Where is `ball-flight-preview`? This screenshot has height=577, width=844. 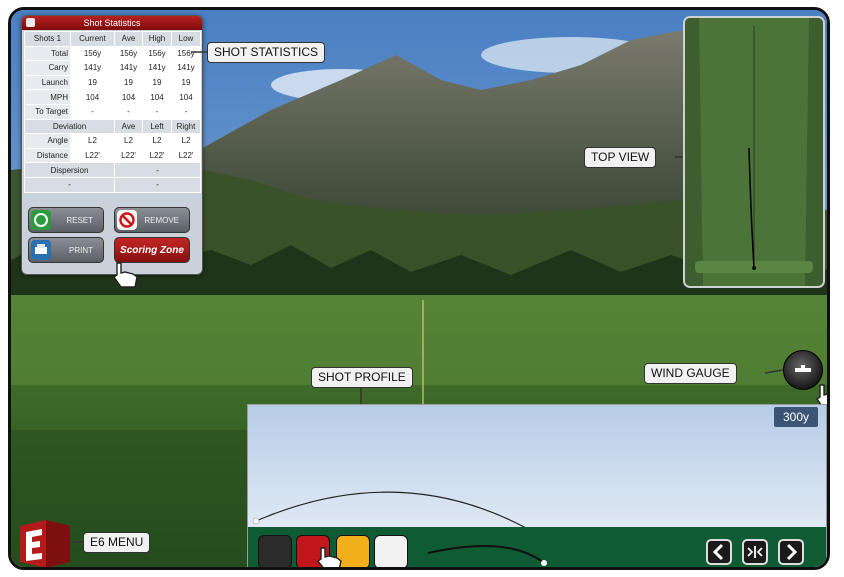
ball-flight-preview is located at coordinates (487, 555).